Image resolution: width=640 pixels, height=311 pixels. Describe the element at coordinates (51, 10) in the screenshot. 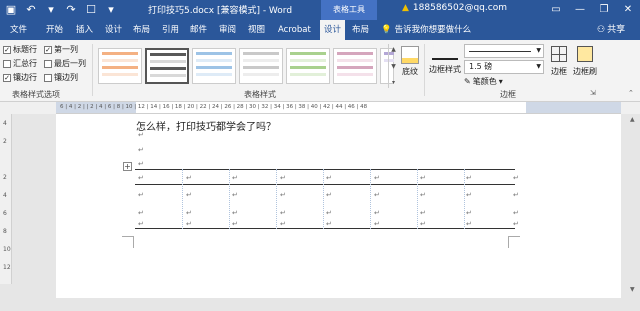

I see `chevron-down-icon: ▾` at that location.